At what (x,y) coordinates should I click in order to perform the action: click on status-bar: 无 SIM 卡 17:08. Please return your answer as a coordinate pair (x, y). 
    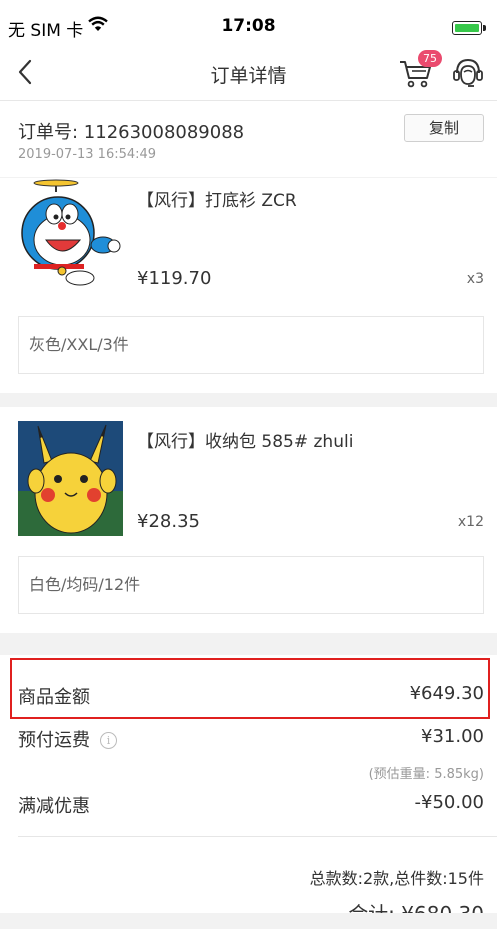
    Looking at the image, I should click on (248, 26).